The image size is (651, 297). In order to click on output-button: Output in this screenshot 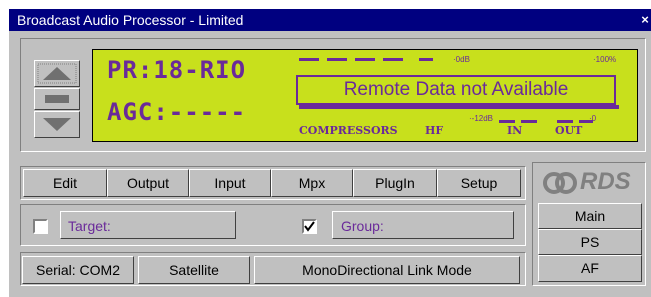, I will do `click(148, 183)`.